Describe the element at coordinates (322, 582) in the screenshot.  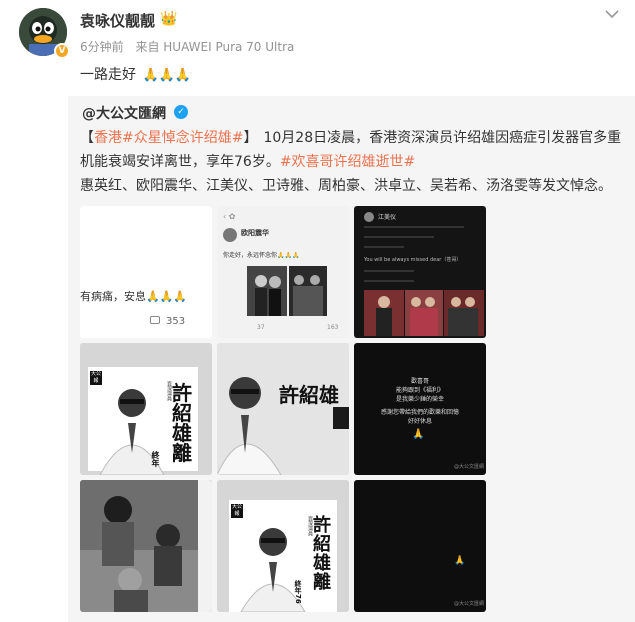
I see `name-char-4b: 離` at that location.